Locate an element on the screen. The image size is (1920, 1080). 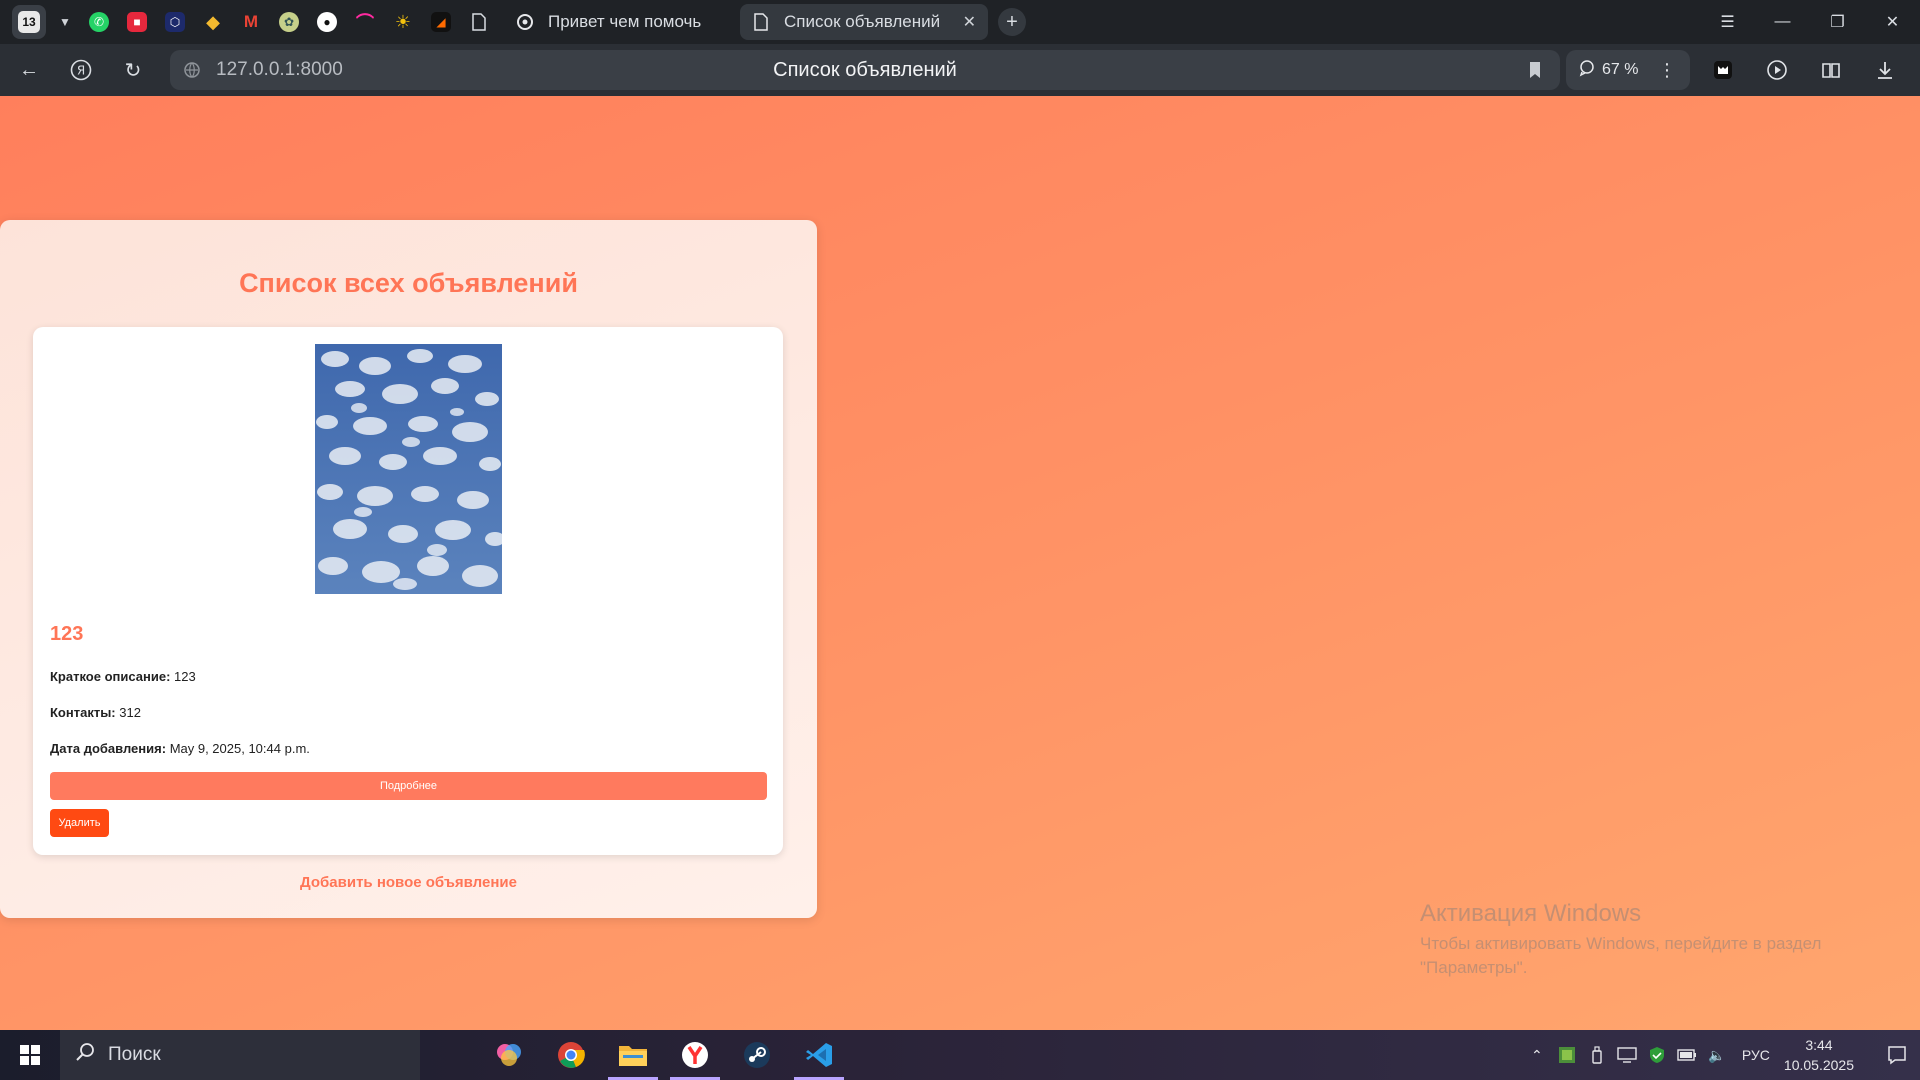
close-window-icon: ✕ is located at coordinates (1892, 22).